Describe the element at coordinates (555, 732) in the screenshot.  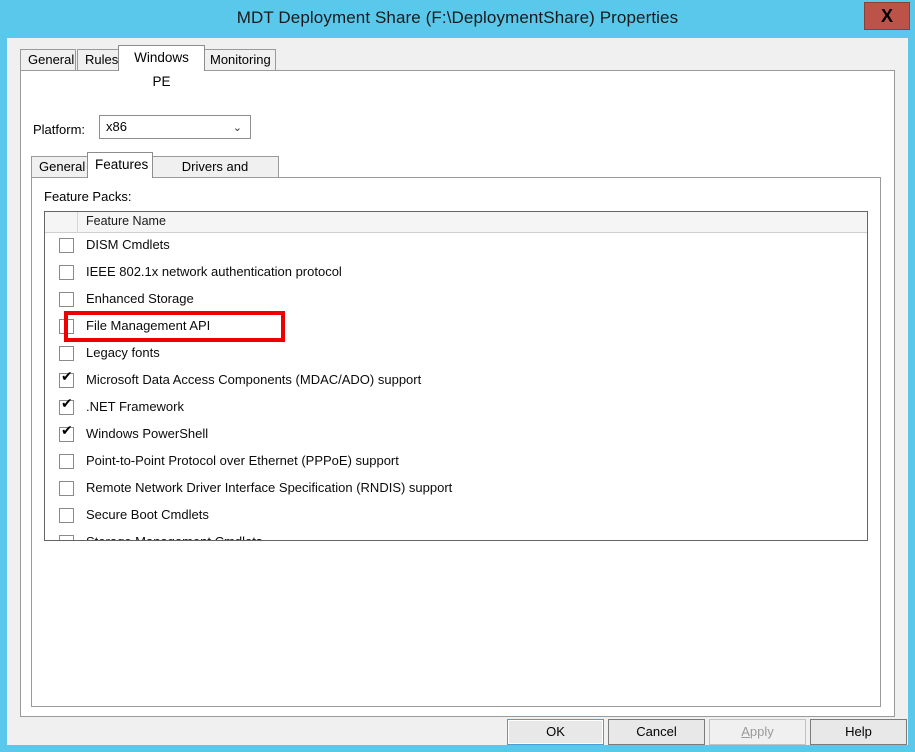
I see `ok-button: OK` at that location.